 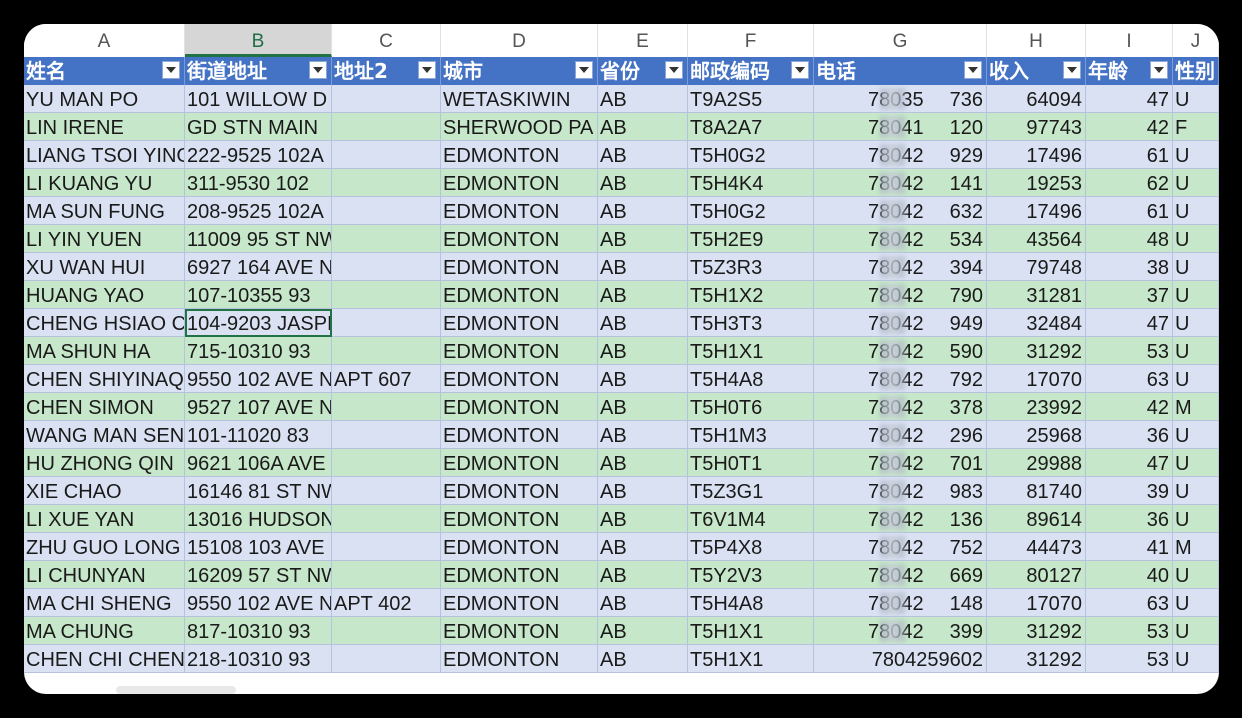 I want to click on cell-gender: M, so click(x=1196, y=407).